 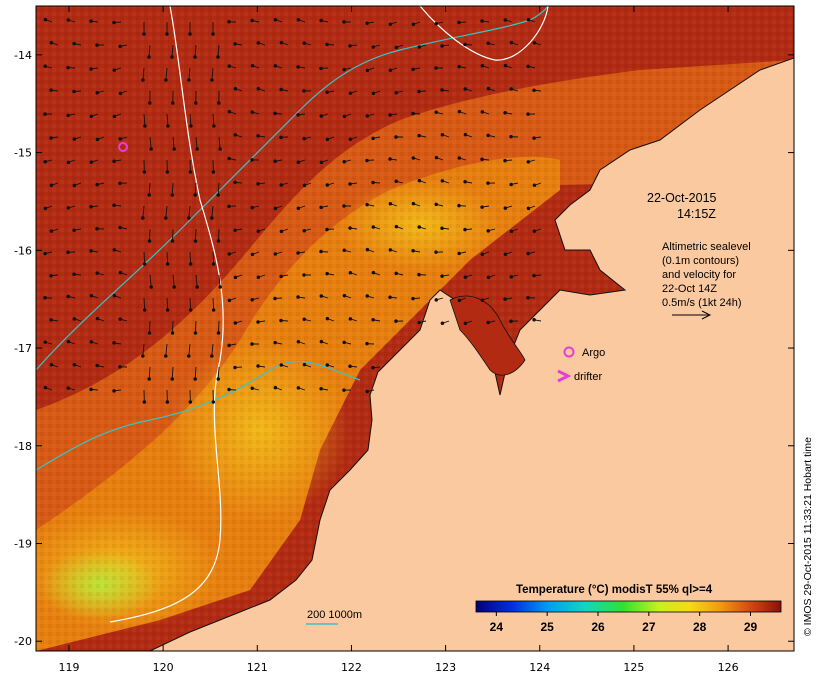 What do you see at coordinates (699, 275) in the screenshot?
I see `altimetry-line-3: and velocity for` at bounding box center [699, 275].